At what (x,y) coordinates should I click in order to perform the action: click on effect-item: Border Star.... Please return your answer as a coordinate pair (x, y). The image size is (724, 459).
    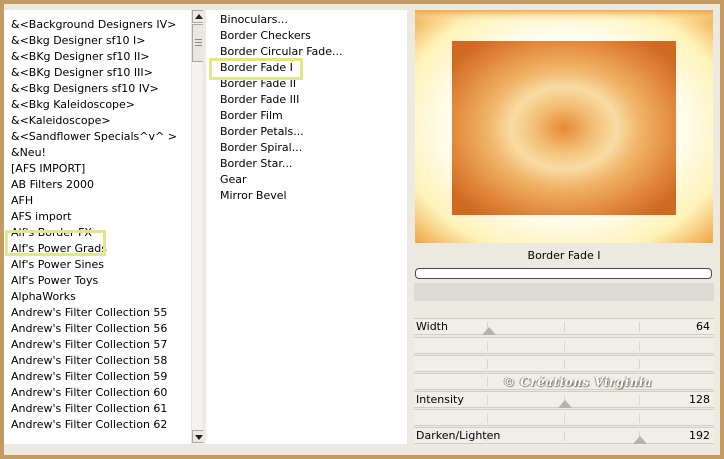
    Looking at the image, I should click on (256, 164).